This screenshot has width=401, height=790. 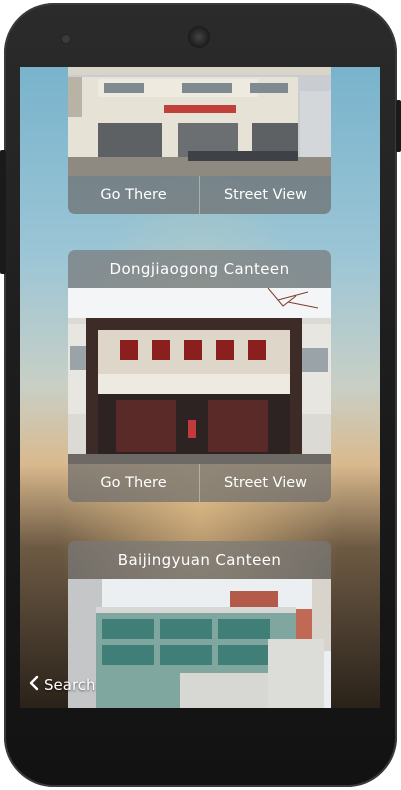 I want to click on earpiece-speaker, so click(x=199, y=37).